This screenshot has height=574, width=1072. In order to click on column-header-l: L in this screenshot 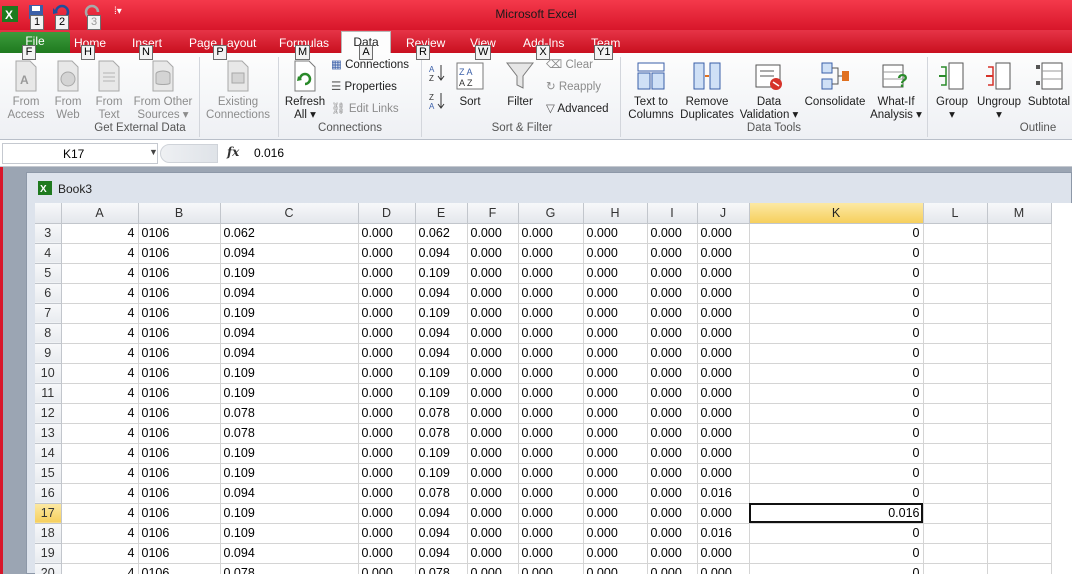, I will do `click(955, 213)`.